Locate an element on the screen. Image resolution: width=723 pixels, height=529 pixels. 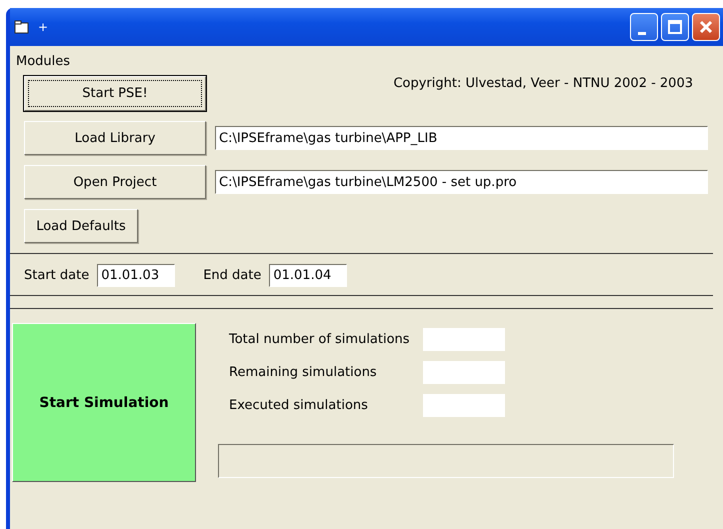
minimize-icon is located at coordinates (642, 33).